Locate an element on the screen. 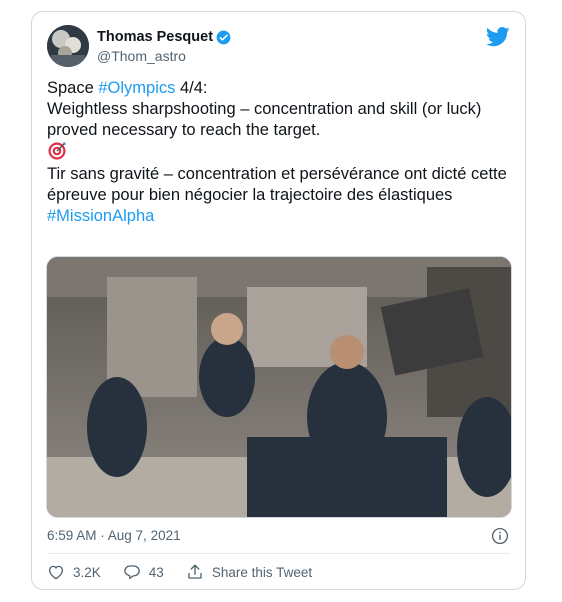 The height and width of the screenshot is (602, 562). avatar is located at coordinates (68, 46).